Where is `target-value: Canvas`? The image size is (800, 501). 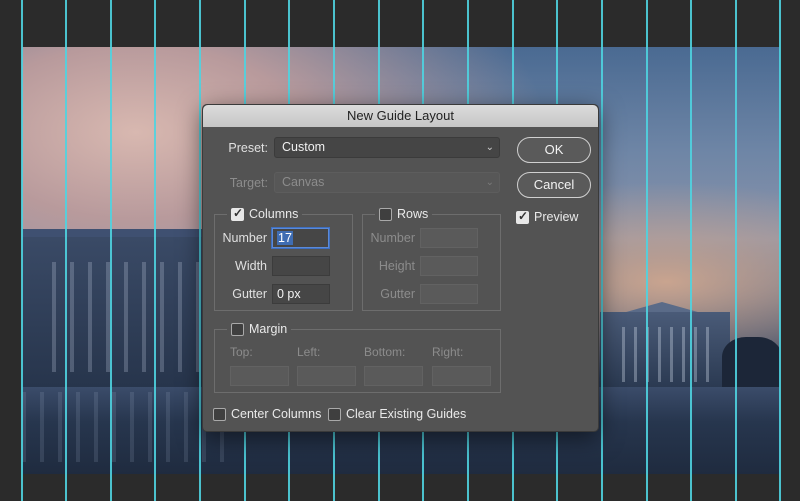
target-value: Canvas is located at coordinates (303, 182).